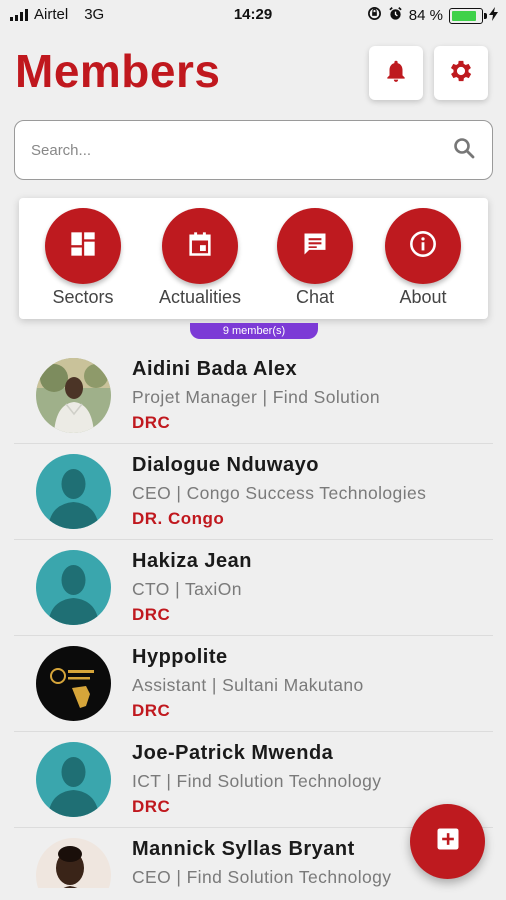  I want to click on info-icon, so click(423, 246).